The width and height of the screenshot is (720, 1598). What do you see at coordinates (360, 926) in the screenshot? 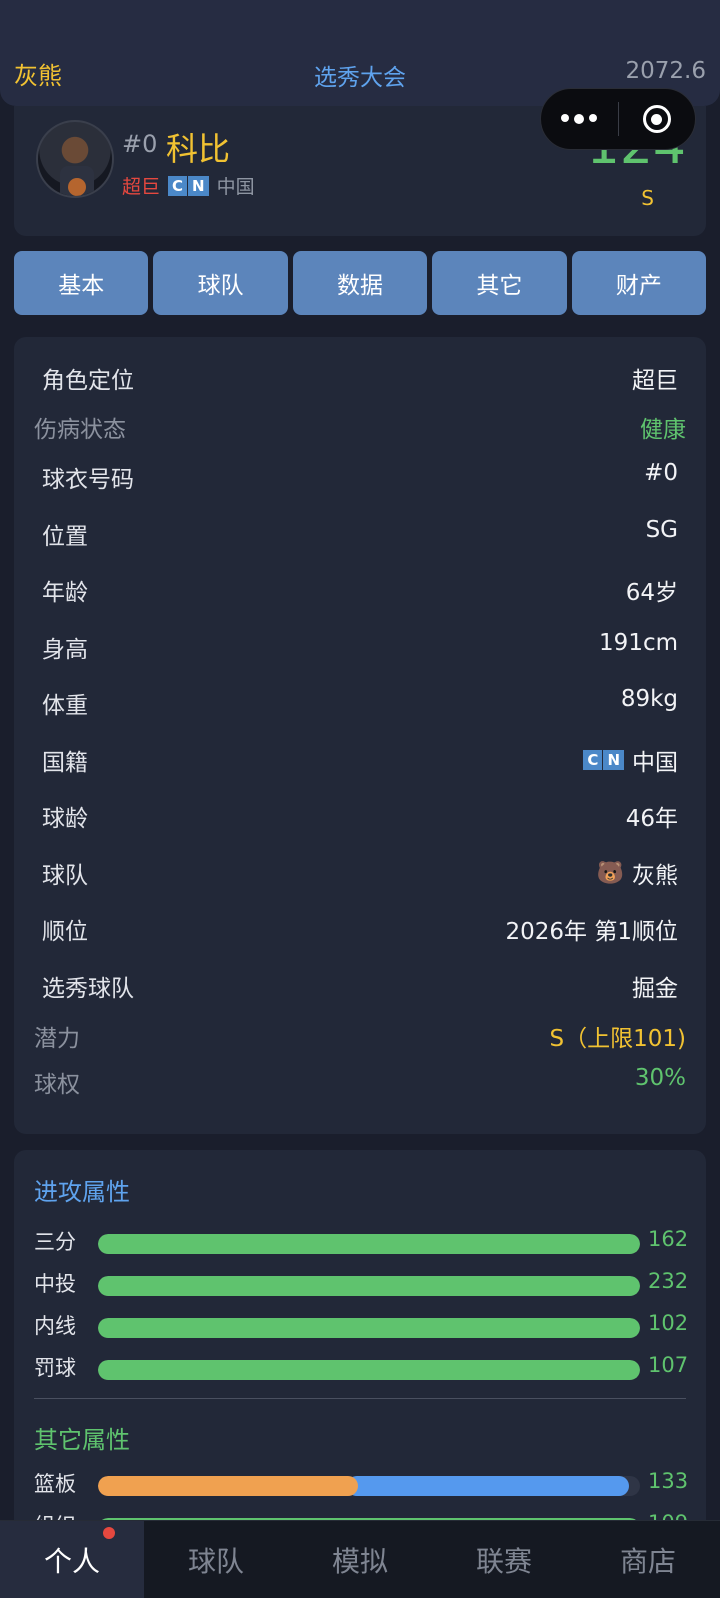
I see `info-row-draft-pick: 顺位 2026年 第1顺位` at bounding box center [360, 926].